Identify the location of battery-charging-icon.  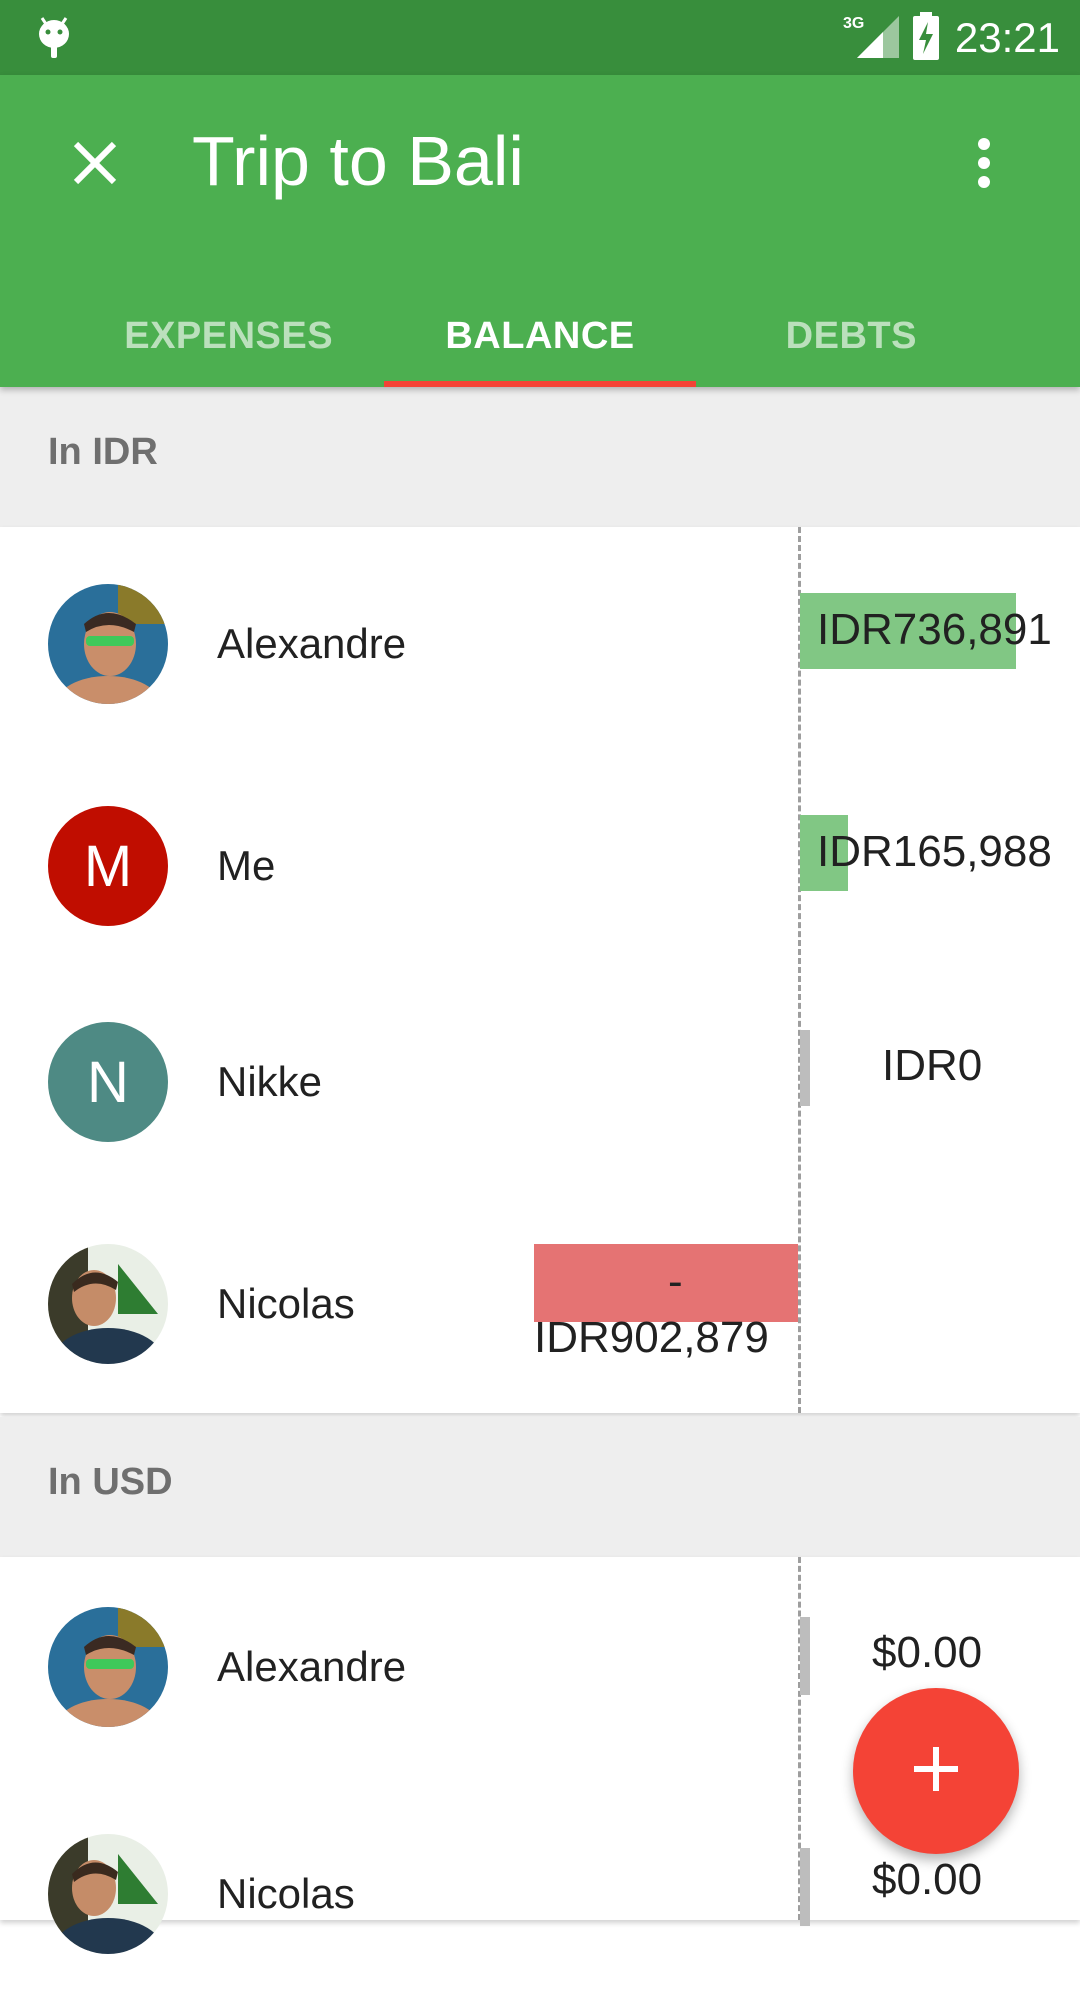
(926, 38).